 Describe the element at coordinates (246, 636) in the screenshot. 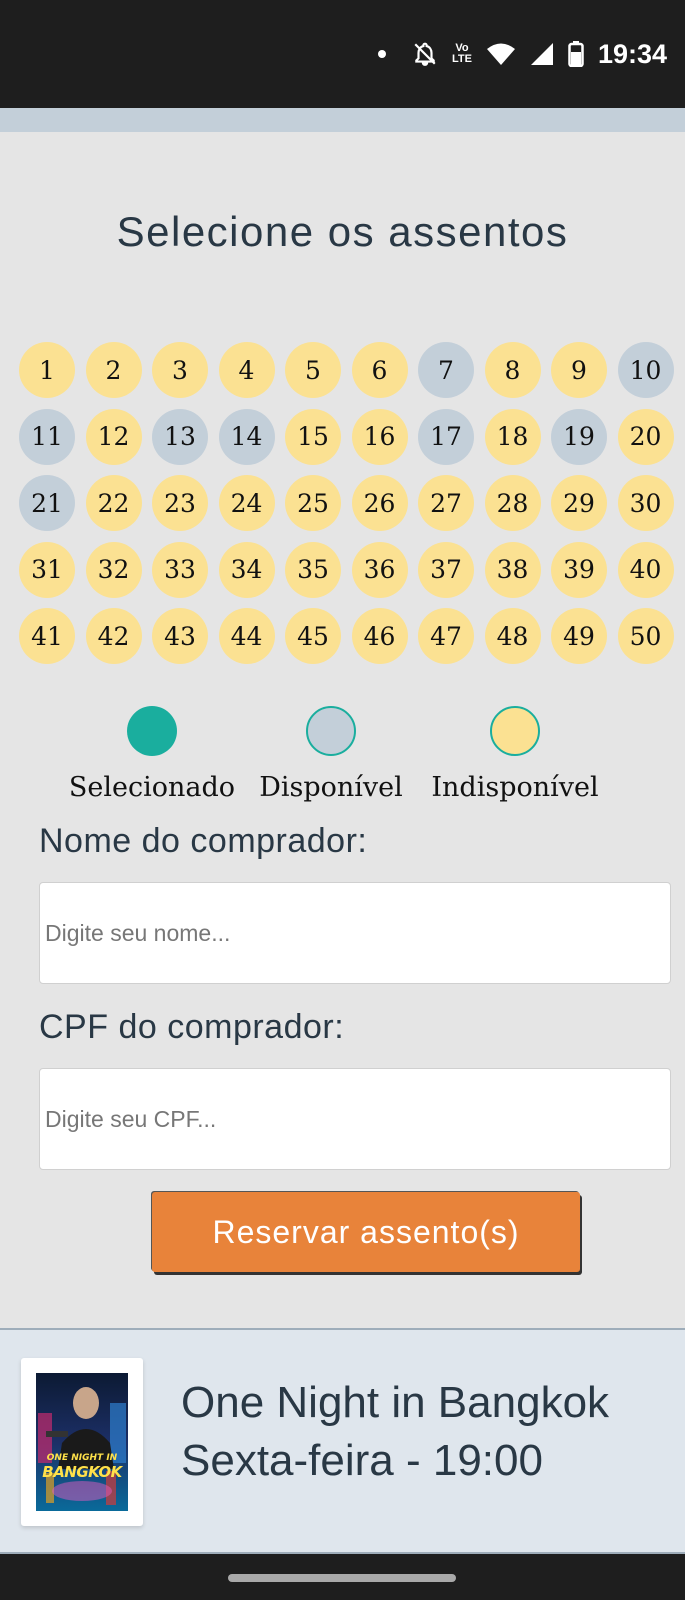

I see `seat-44: 44` at that location.